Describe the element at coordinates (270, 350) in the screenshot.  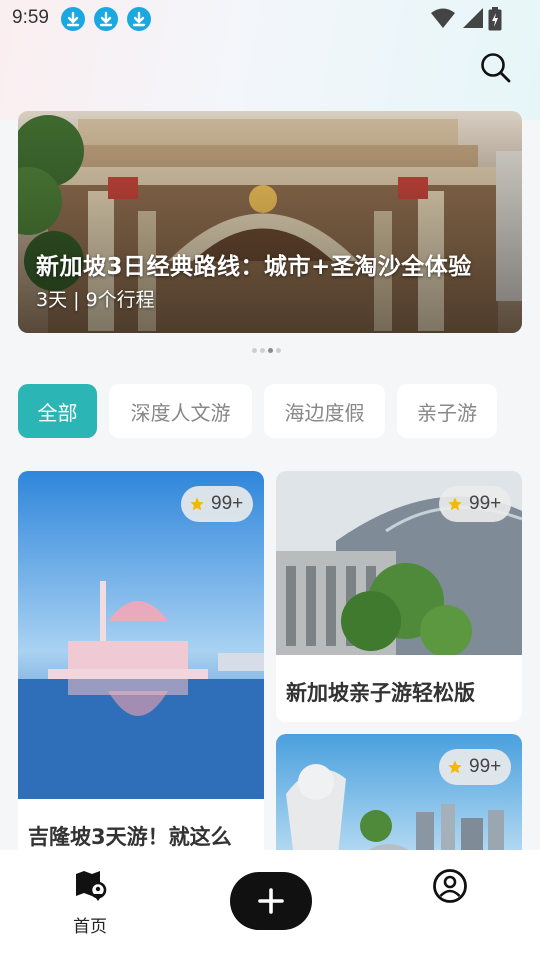
I see `pager-dot-active` at that location.